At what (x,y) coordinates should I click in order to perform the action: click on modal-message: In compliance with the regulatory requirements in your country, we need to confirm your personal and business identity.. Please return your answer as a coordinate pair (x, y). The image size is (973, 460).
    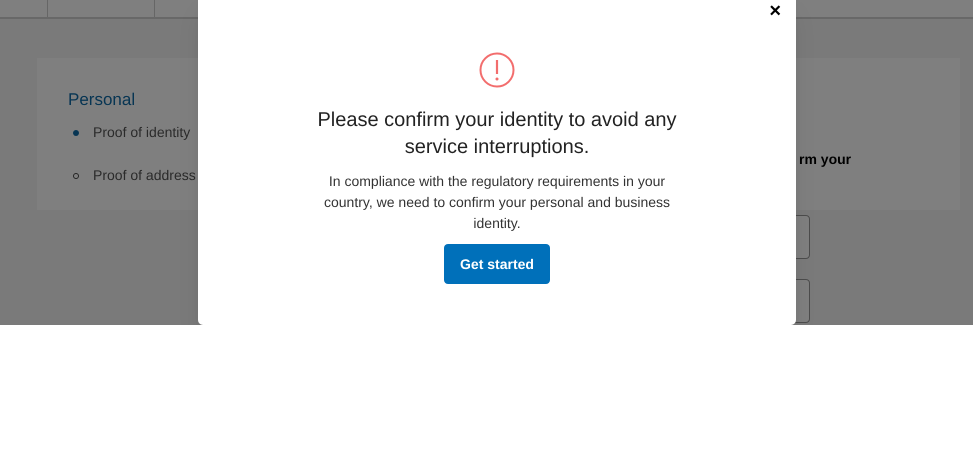
    Looking at the image, I should click on (497, 202).